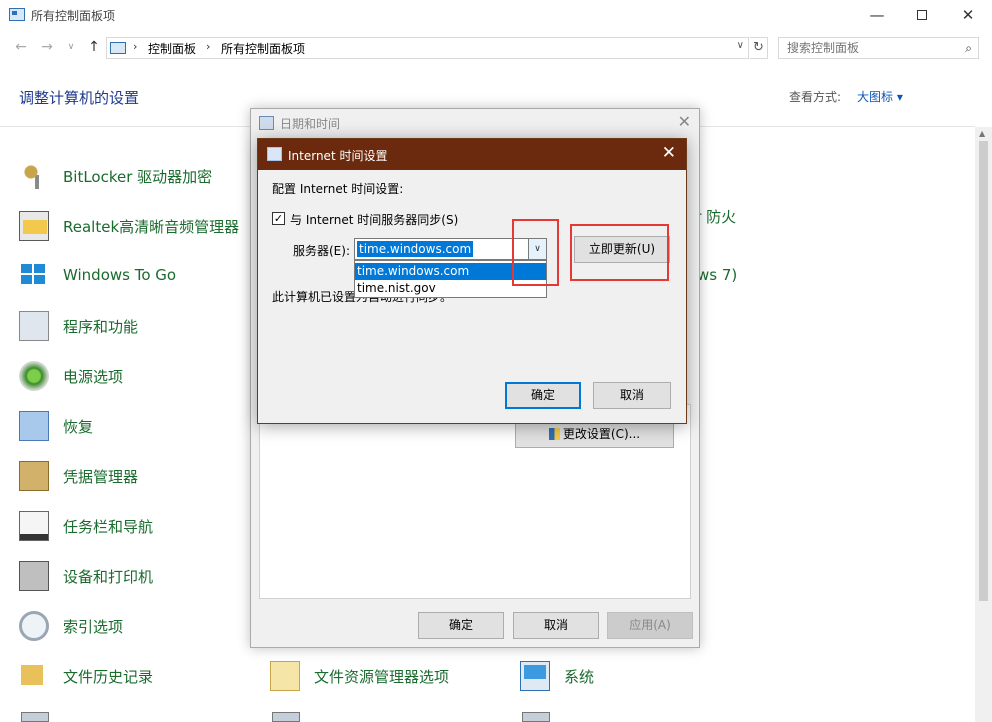 The height and width of the screenshot is (722, 992). Describe the element at coordinates (472, 154) in the screenshot. I see `dialog-title-bar: Internet 时间设置 ✕` at that location.